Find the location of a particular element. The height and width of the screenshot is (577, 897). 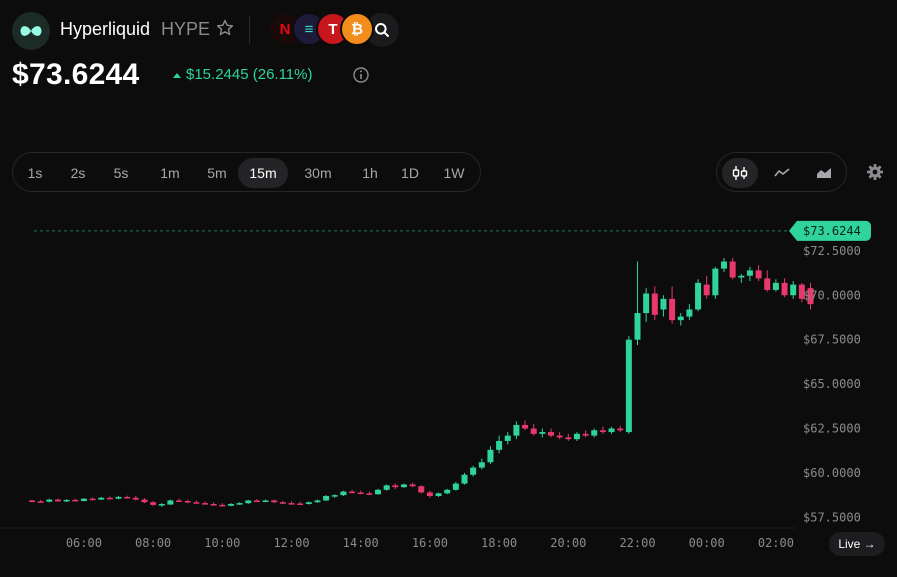

chart-type-selector is located at coordinates (781, 172).